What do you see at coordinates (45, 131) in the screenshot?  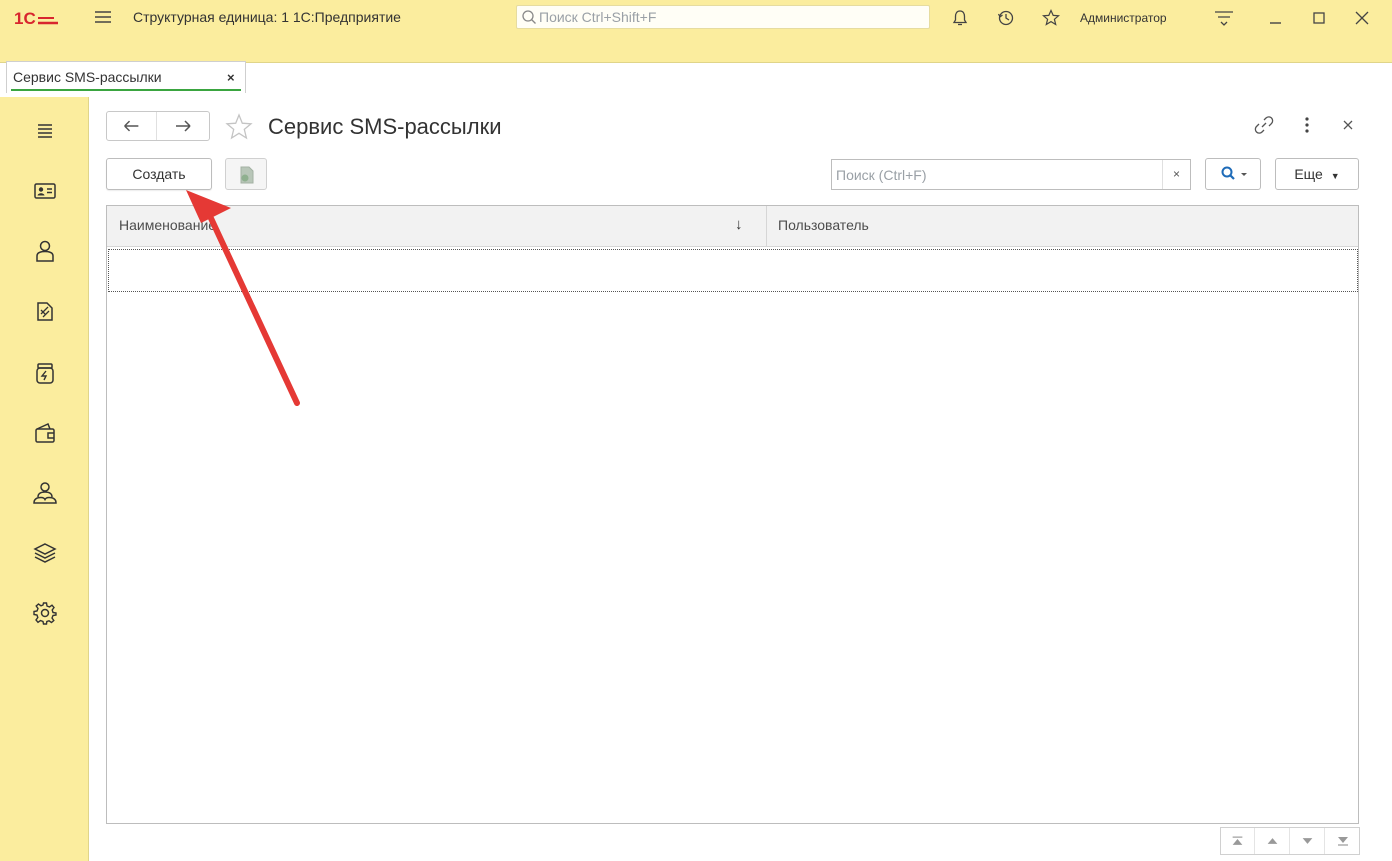 I see `menu-icon` at bounding box center [45, 131].